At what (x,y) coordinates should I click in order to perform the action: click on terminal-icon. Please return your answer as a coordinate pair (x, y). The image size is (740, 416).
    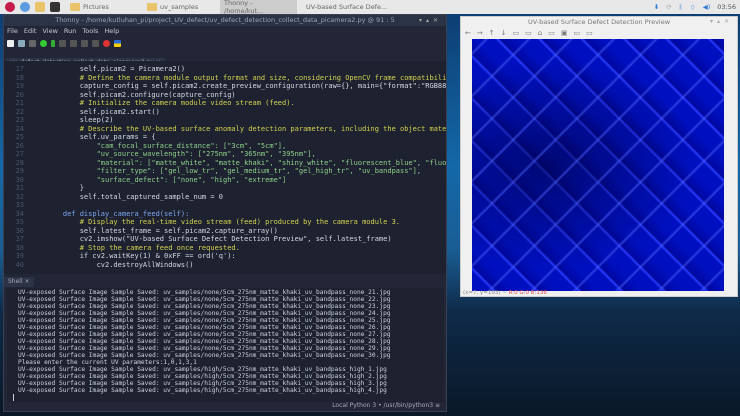
    Looking at the image, I should click on (55, 7).